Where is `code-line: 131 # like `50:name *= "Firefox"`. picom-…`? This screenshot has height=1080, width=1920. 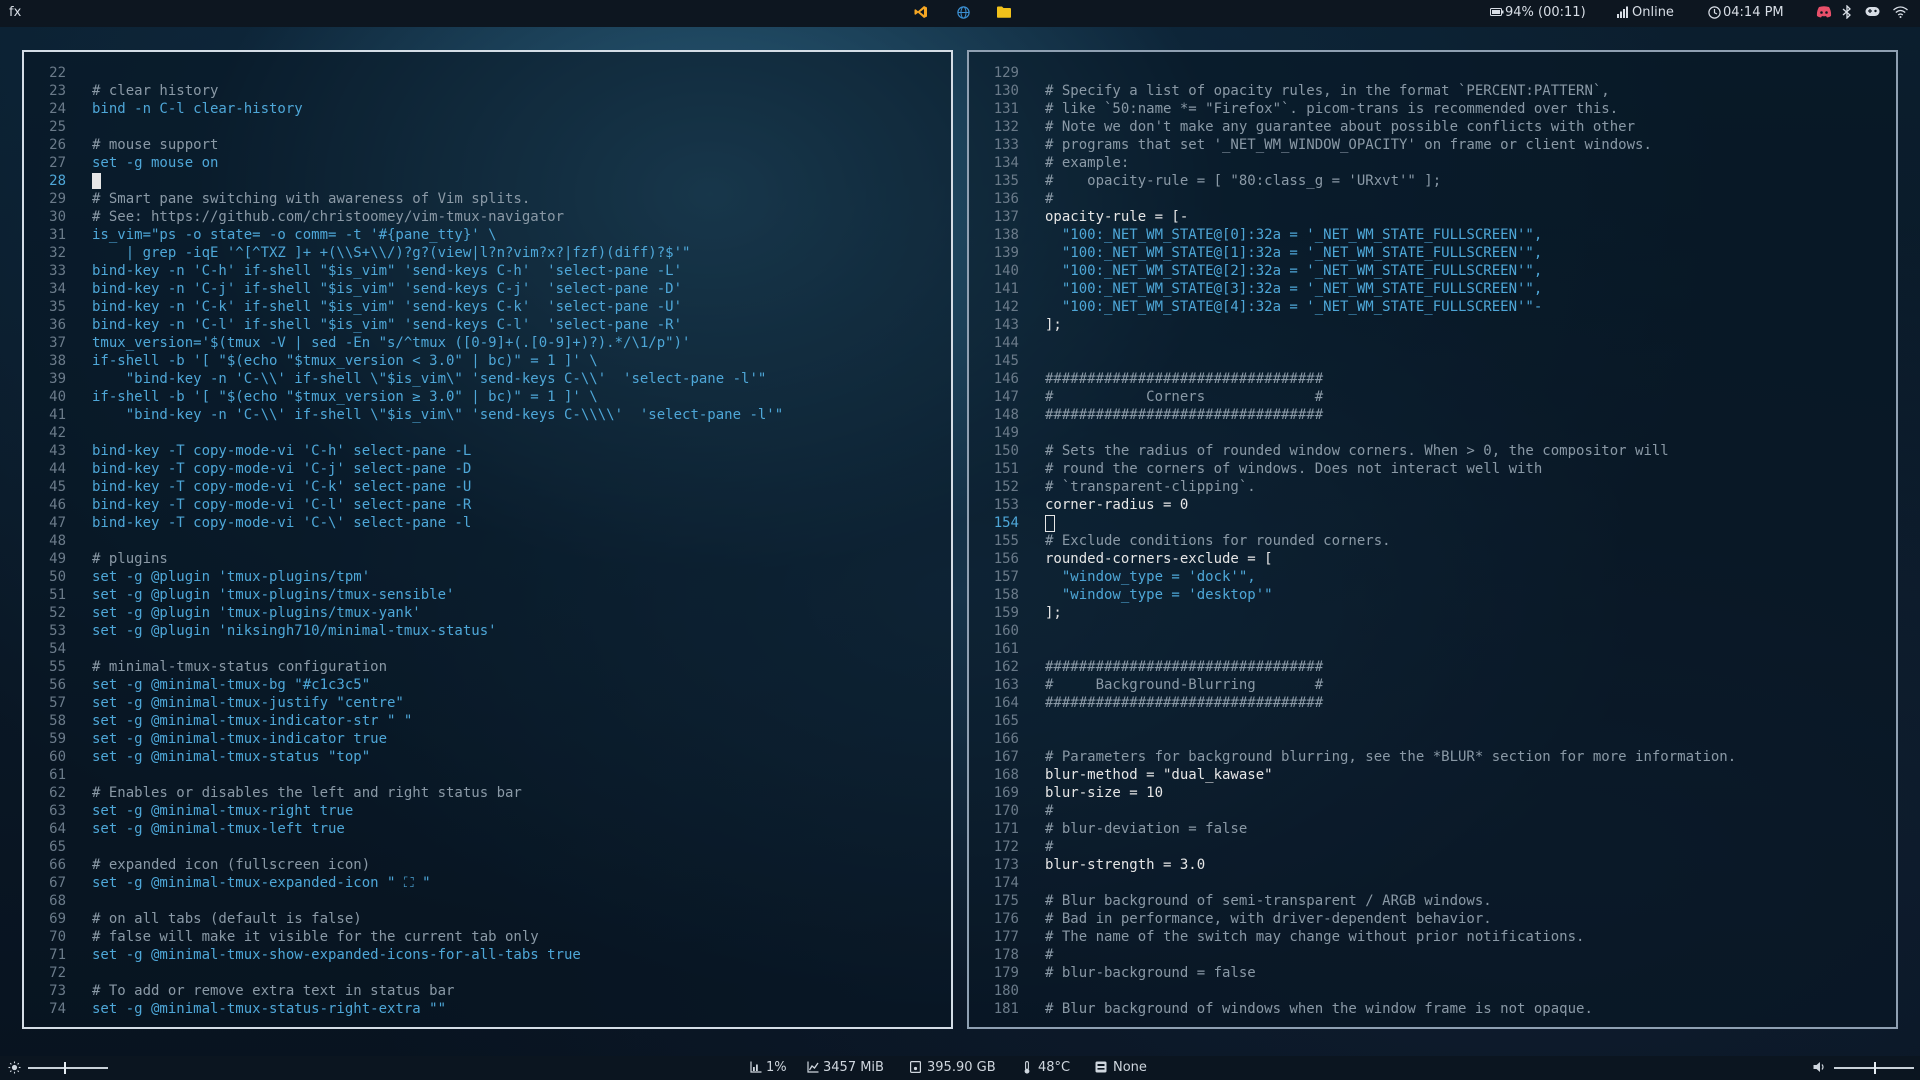
code-line: 131 # like `50:name *= "Firefox"`. picom-… is located at coordinates (1432, 109).